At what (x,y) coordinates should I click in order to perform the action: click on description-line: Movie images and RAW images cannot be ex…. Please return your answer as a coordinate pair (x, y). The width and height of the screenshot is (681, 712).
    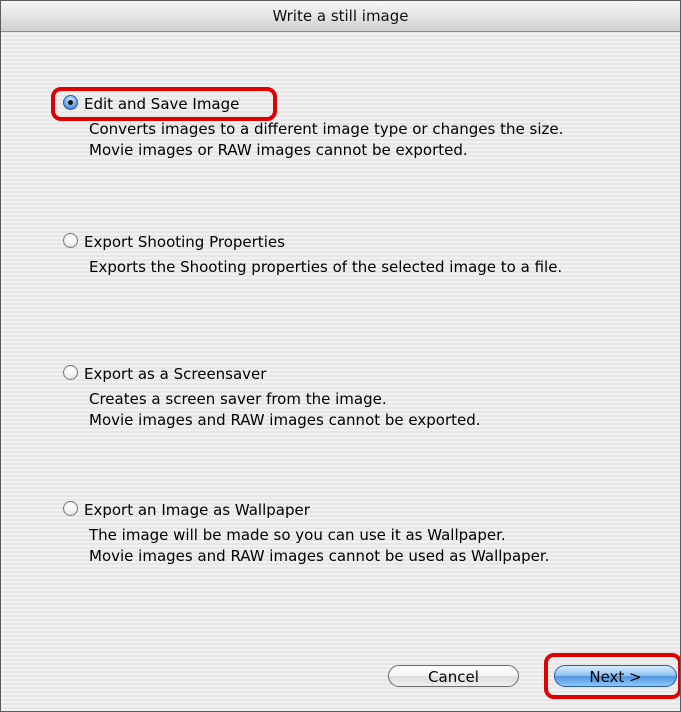
    Looking at the image, I should click on (285, 420).